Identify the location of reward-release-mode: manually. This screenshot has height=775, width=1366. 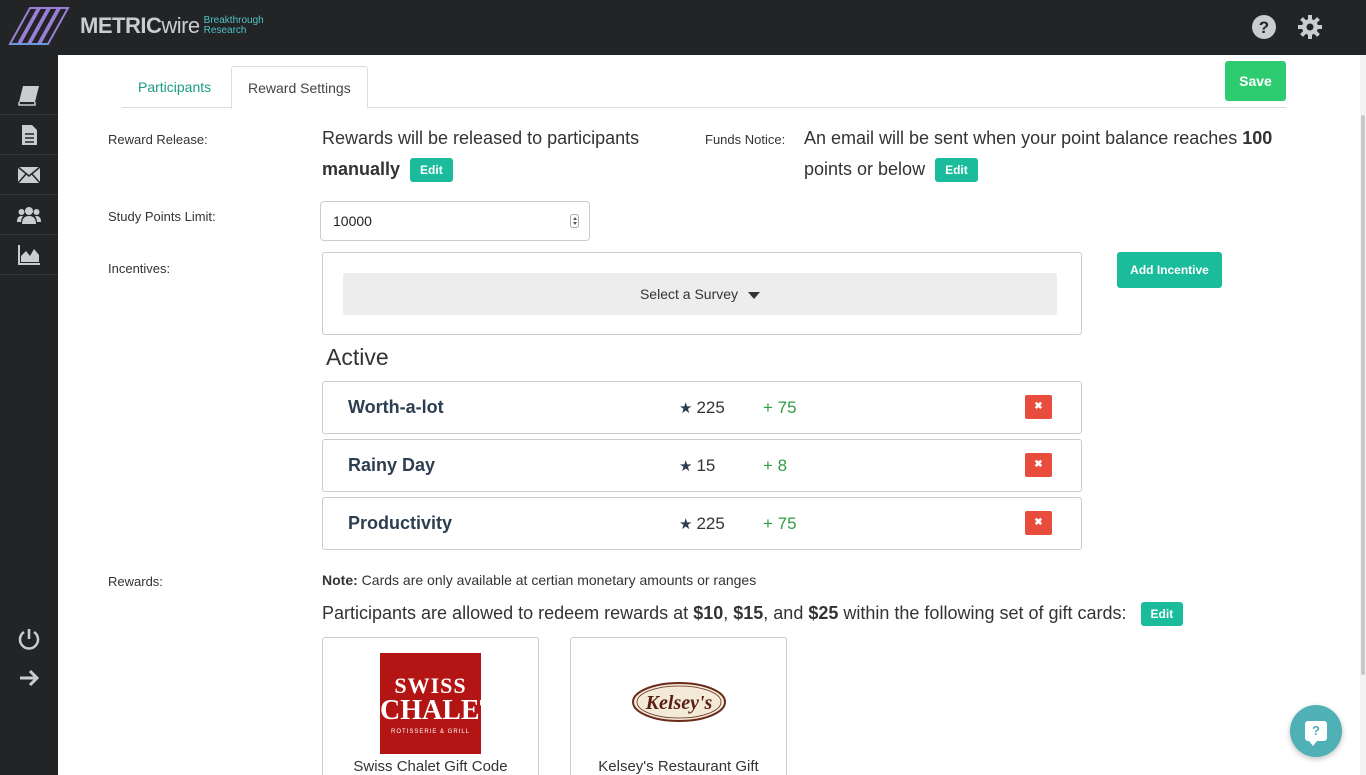
(361, 169).